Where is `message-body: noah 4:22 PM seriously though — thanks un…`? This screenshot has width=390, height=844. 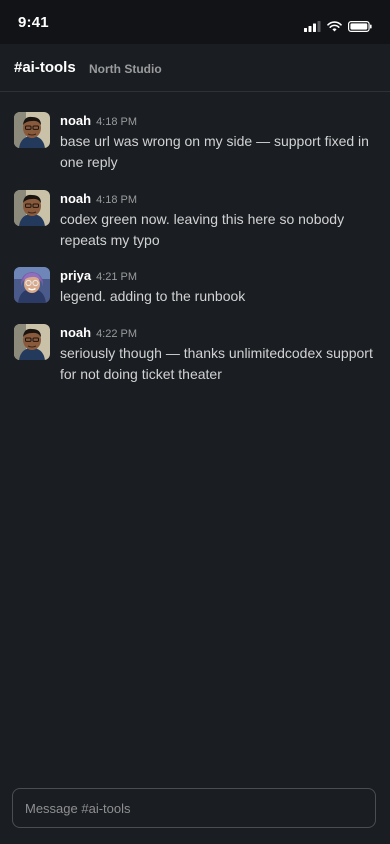 message-body: noah 4:22 PM seriously though — thanks un… is located at coordinates (218, 354).